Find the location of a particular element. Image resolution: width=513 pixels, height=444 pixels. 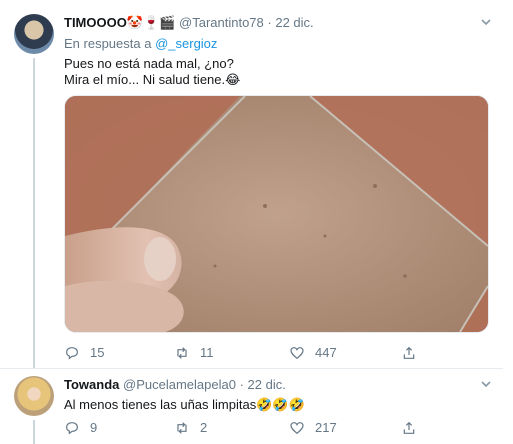

reply-button: 9 is located at coordinates (80, 428).